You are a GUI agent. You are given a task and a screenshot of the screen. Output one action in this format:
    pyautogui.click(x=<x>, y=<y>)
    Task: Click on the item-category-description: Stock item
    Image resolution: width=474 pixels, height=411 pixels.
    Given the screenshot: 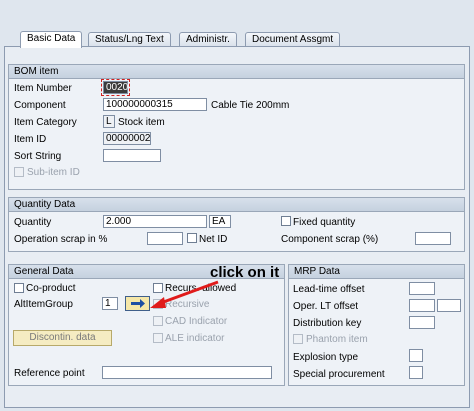 What is the action you would take?
    pyautogui.click(x=141, y=122)
    